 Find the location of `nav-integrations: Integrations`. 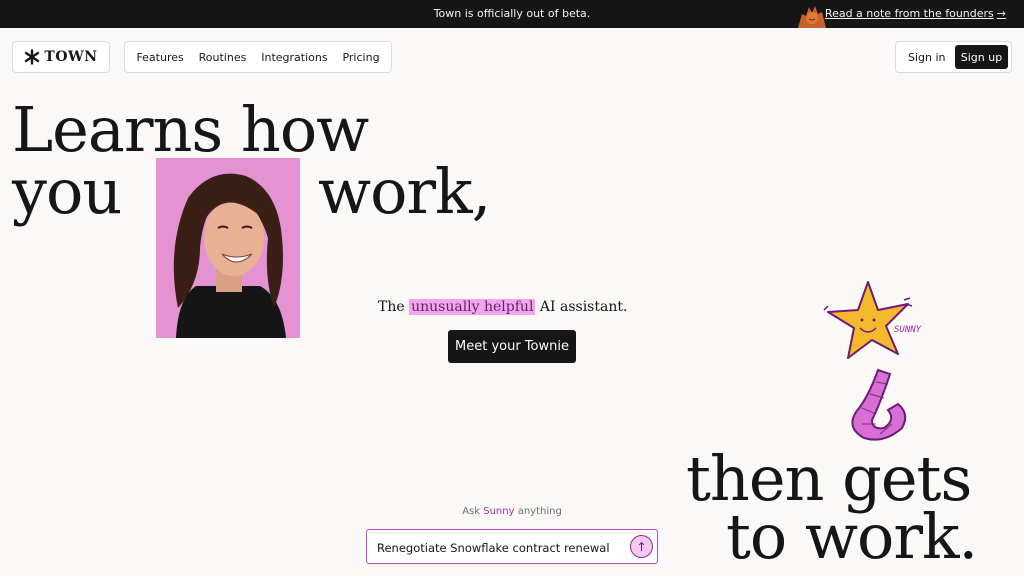

nav-integrations: Integrations is located at coordinates (294, 57).